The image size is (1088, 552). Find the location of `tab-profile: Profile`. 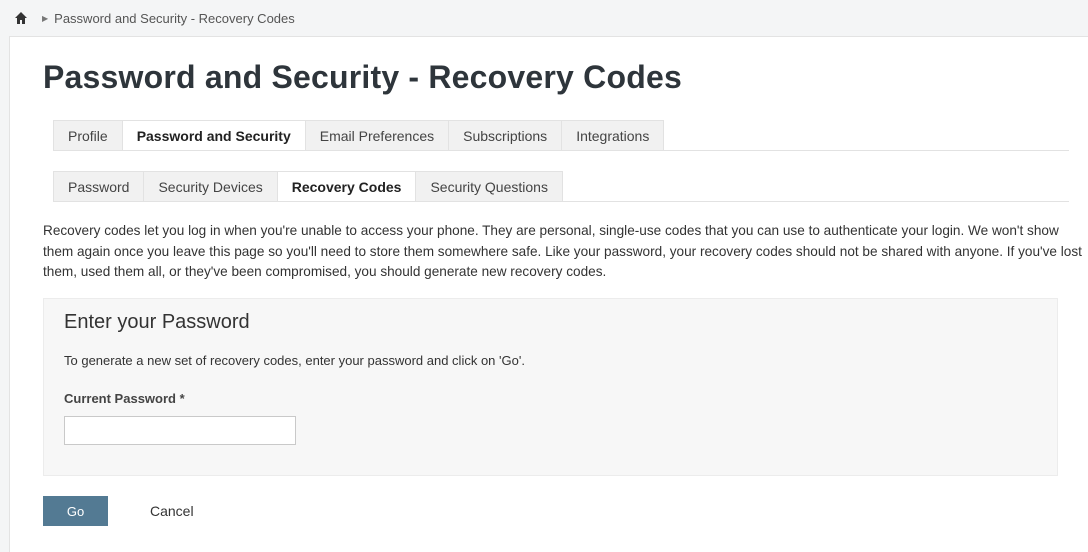

tab-profile: Profile is located at coordinates (87, 135).